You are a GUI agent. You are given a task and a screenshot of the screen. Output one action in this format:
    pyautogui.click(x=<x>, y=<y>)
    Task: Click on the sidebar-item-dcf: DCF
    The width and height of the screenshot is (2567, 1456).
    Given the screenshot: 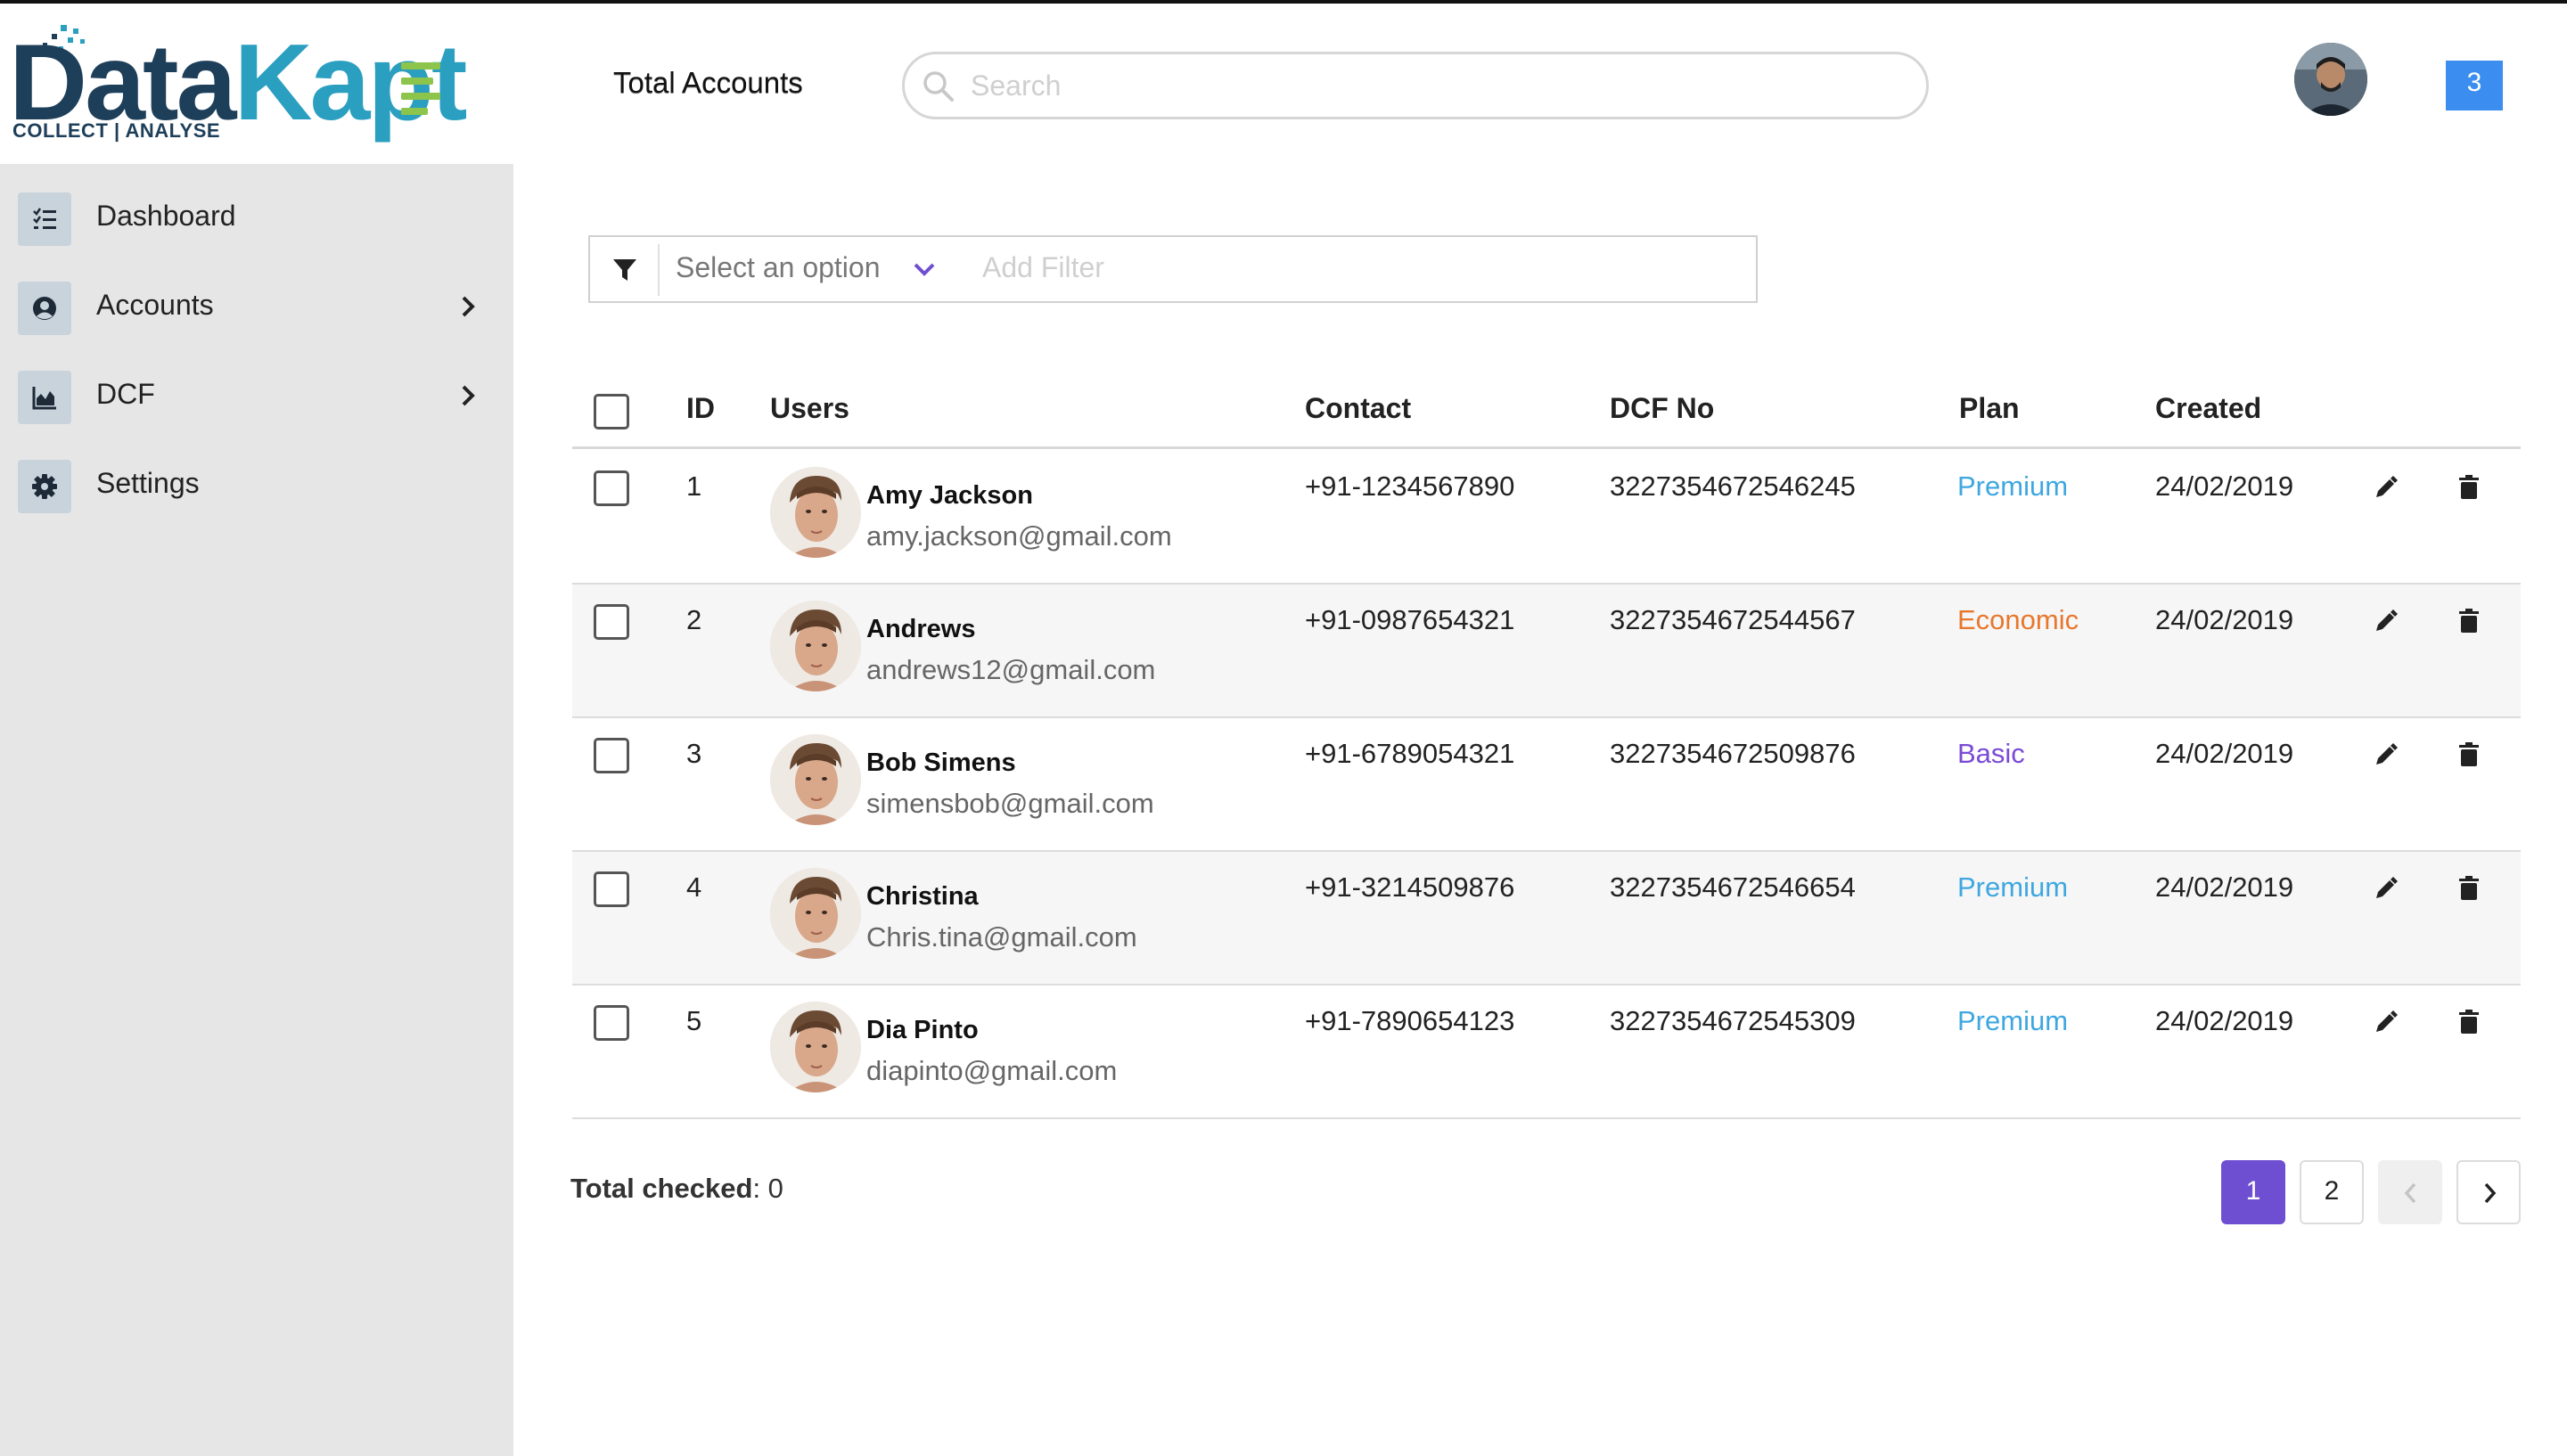 What is the action you would take?
    pyautogui.click(x=256, y=395)
    